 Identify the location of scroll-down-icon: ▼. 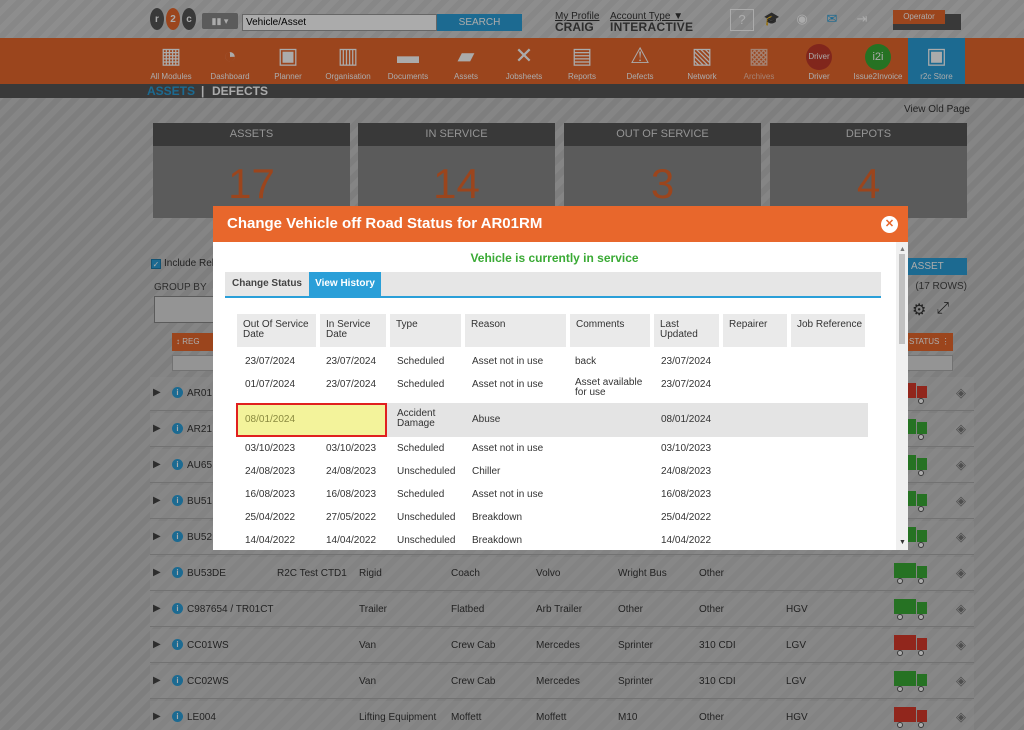
(902, 542).